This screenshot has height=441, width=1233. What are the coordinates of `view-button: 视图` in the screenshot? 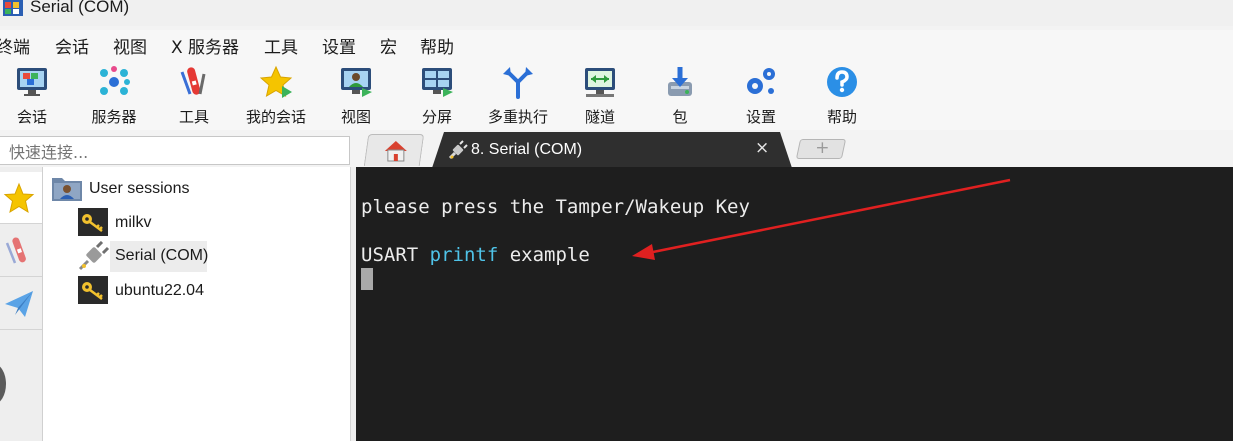 It's located at (356, 94).